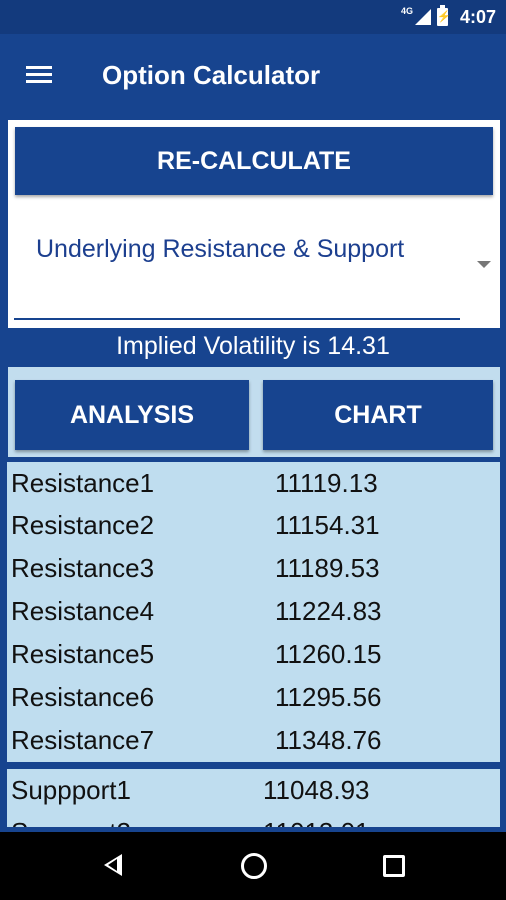  Describe the element at coordinates (328, 697) in the screenshot. I see `row-value: 11295.56` at that location.